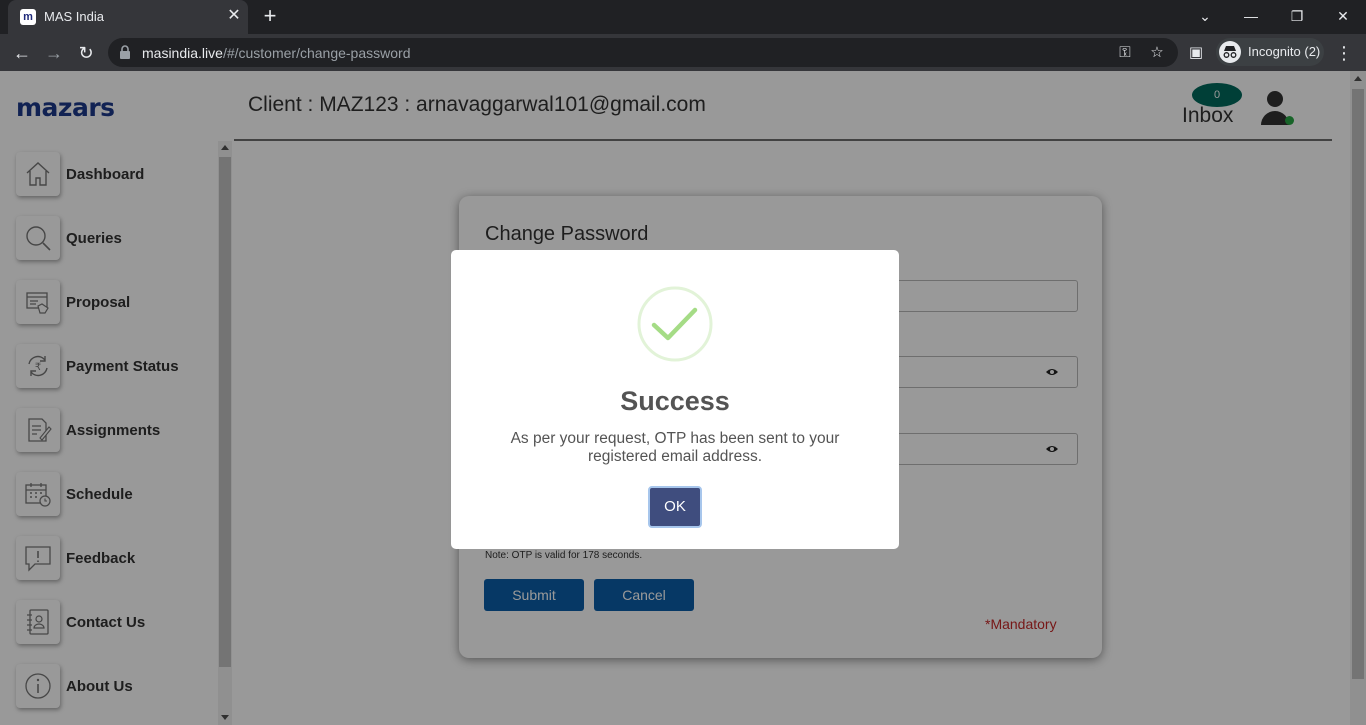 This screenshot has height=725, width=1366. I want to click on url-text: masindia.live/#/customer/change-password, so click(276, 53).